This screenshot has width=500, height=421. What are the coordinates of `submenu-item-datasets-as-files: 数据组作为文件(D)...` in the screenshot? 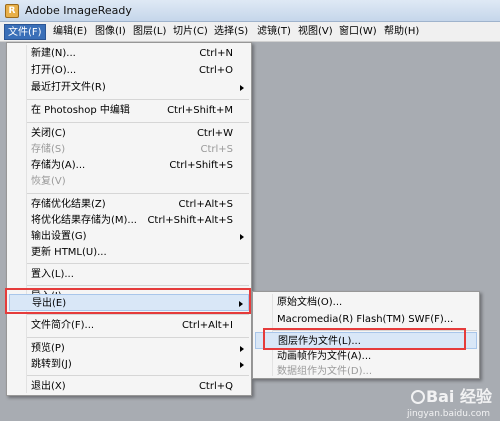 It's located at (366, 371).